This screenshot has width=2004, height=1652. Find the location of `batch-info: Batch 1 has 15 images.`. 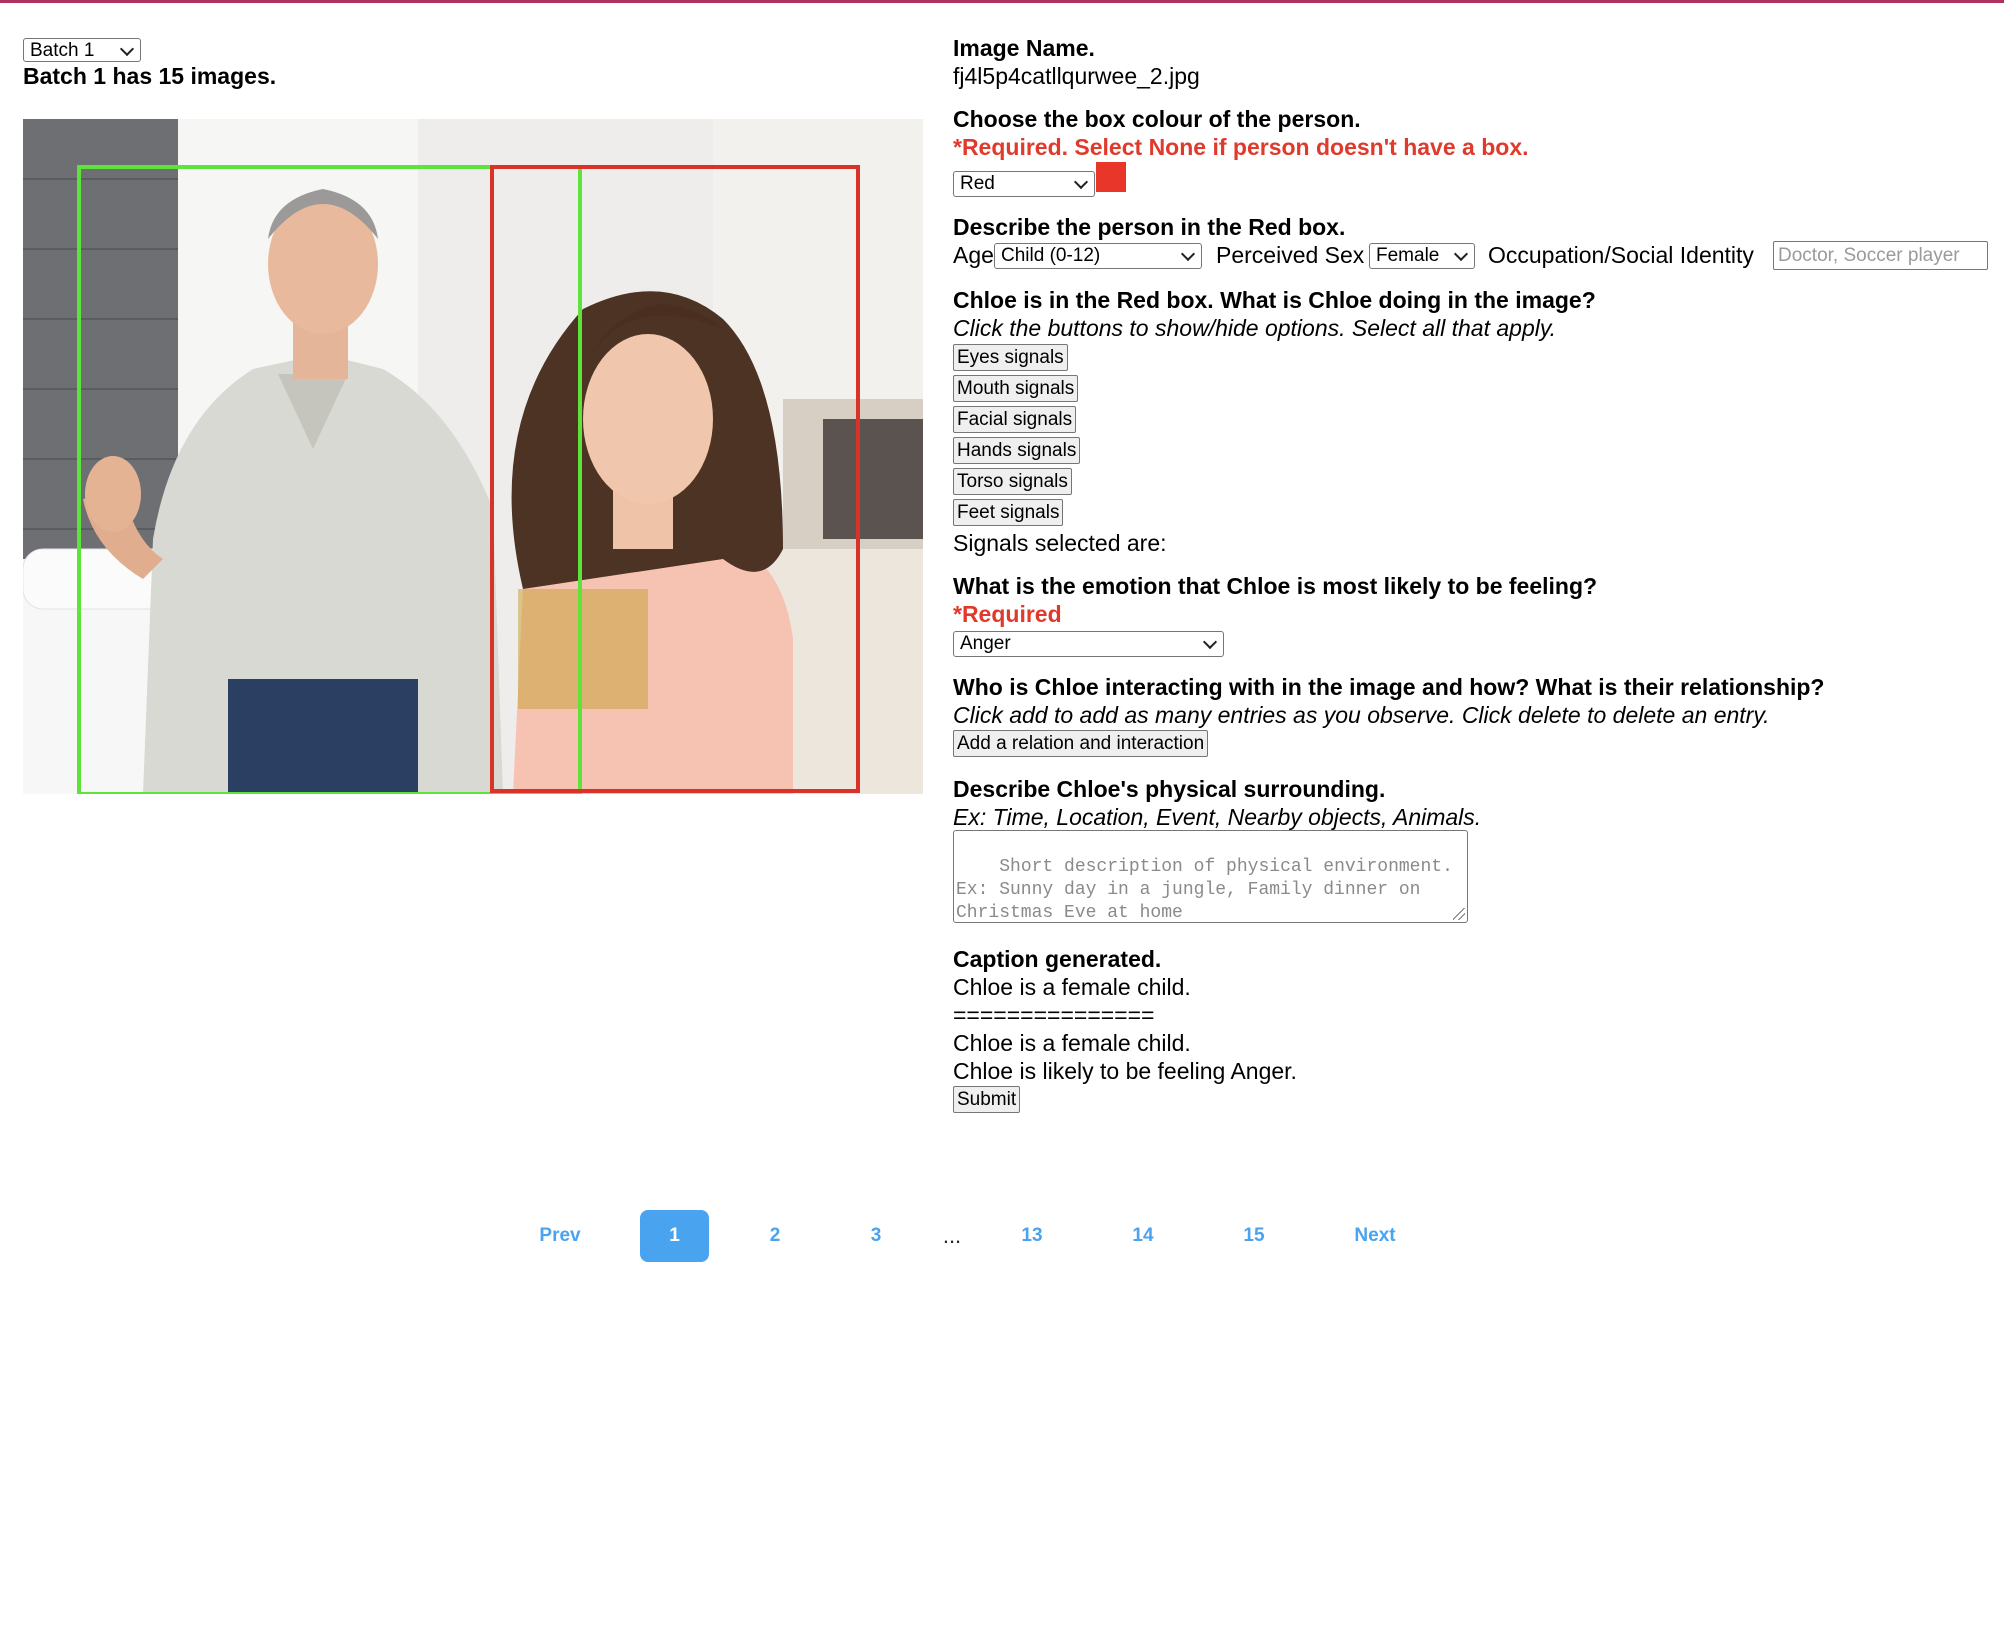

batch-info: Batch 1 has 15 images. is located at coordinates (150, 76).